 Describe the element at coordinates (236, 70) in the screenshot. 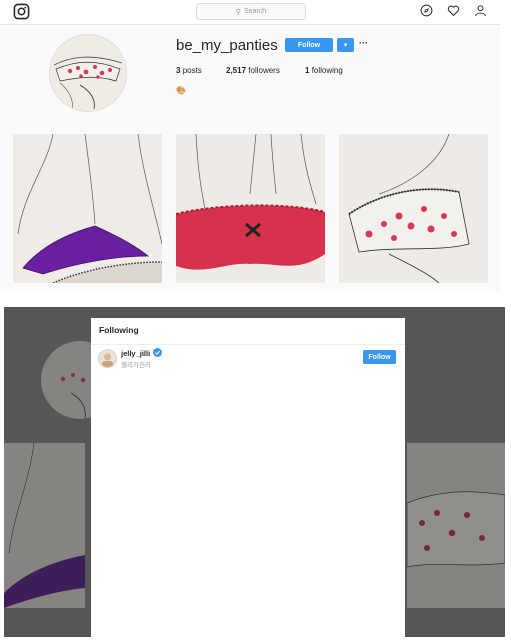

I see `followers-count: 2,517` at that location.